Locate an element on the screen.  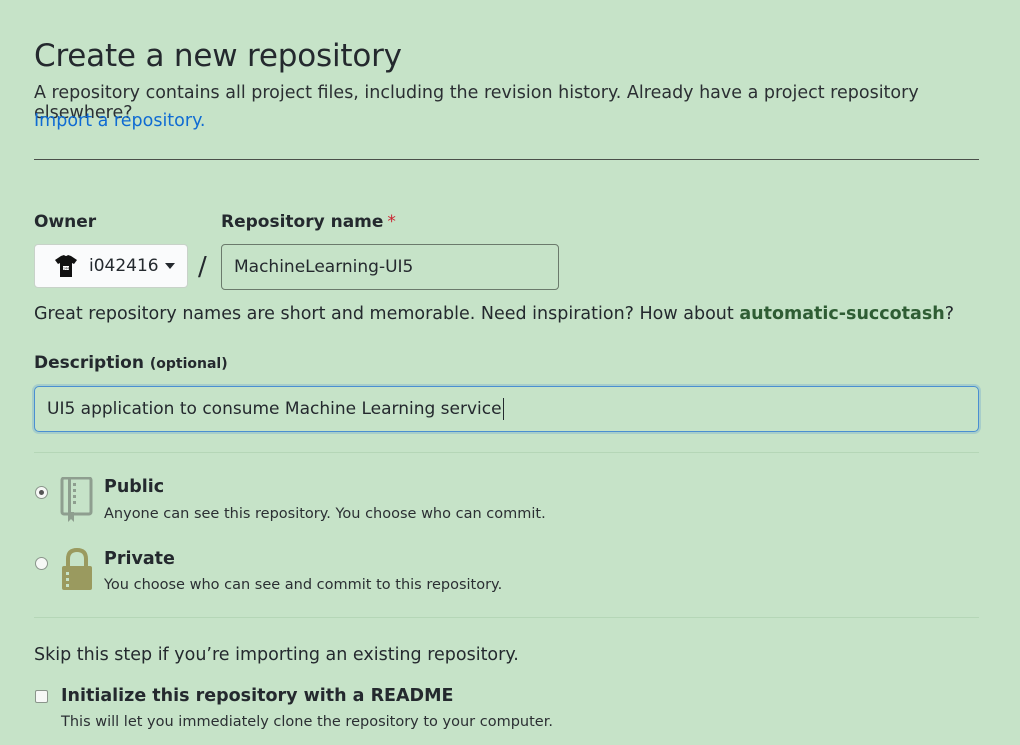
repository-name-label-text: Repository name is located at coordinates (302, 222).